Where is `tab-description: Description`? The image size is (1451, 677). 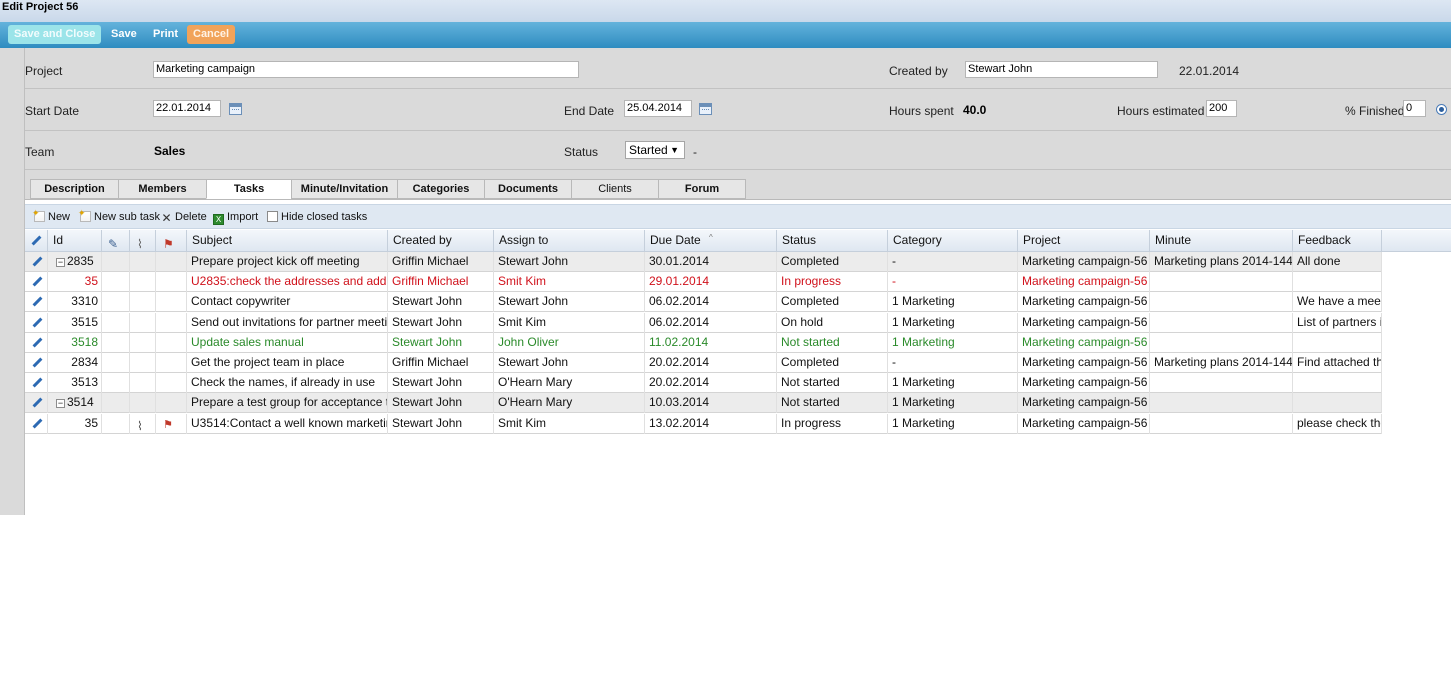 tab-description: Description is located at coordinates (74, 189).